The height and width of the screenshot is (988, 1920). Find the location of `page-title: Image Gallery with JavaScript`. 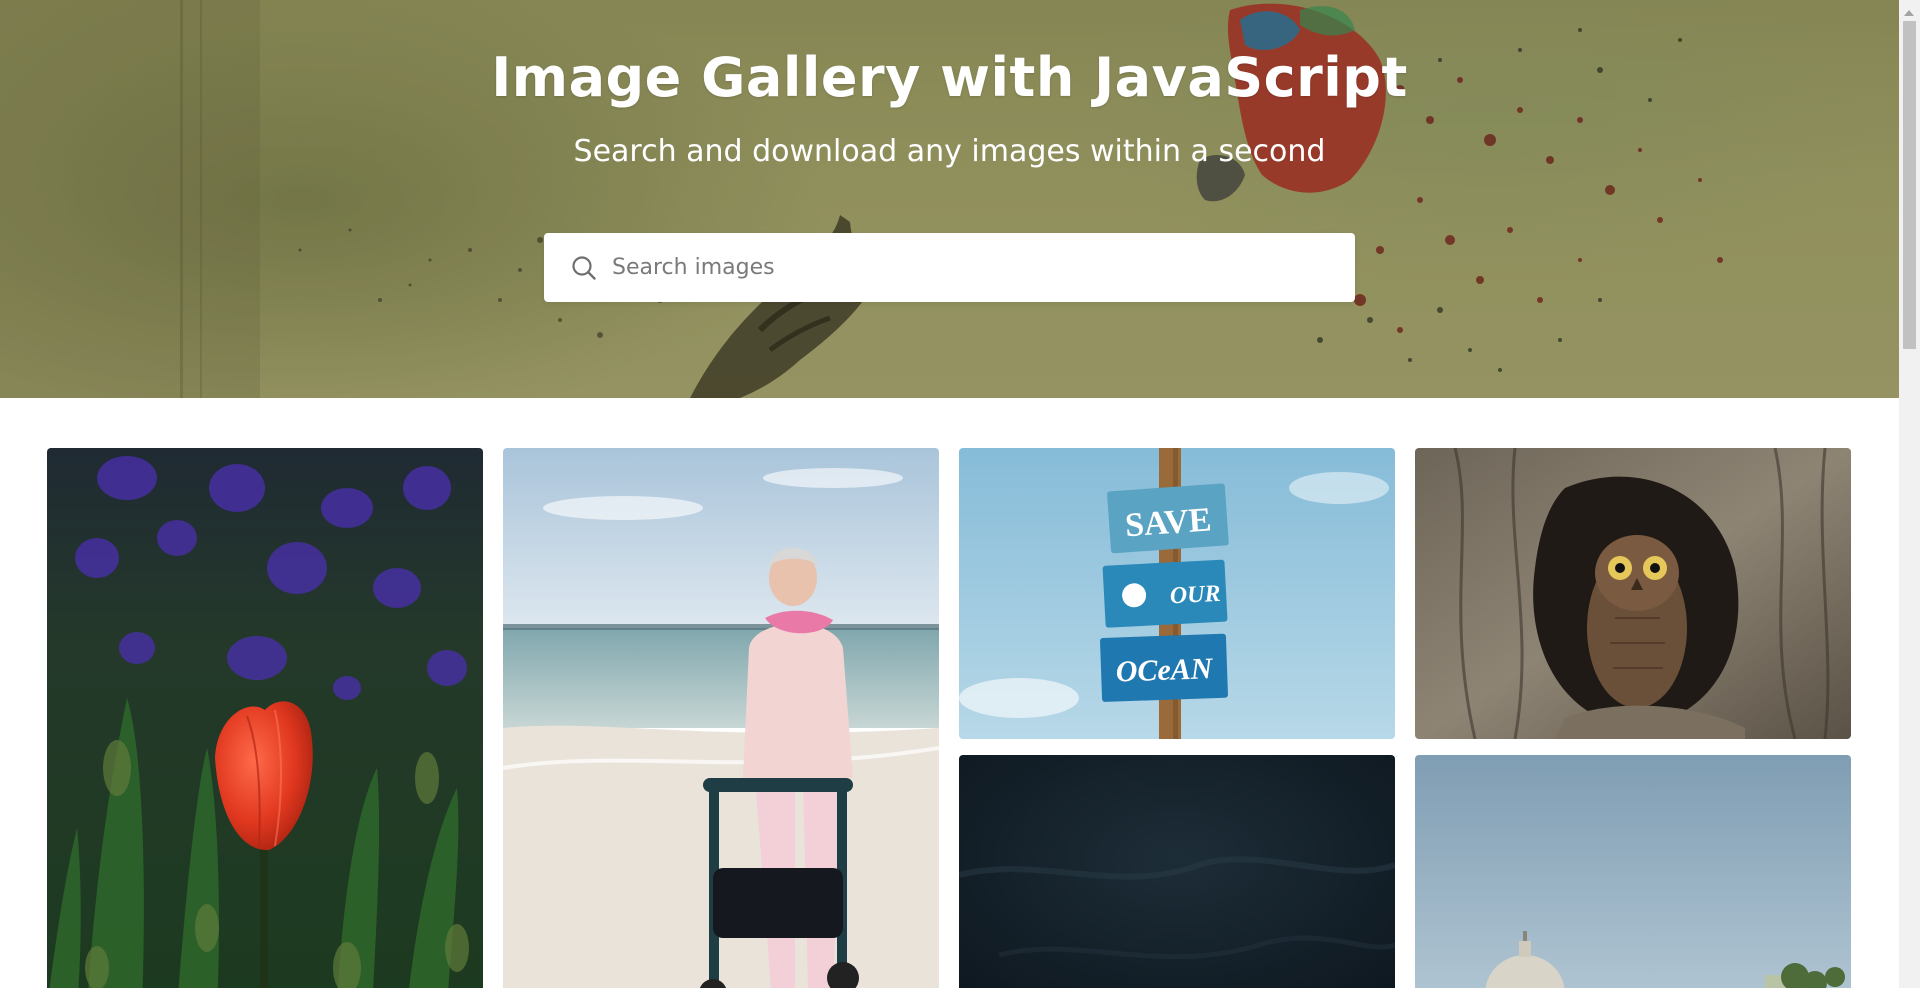

page-title: Image Gallery with JavaScript is located at coordinates (949, 77).